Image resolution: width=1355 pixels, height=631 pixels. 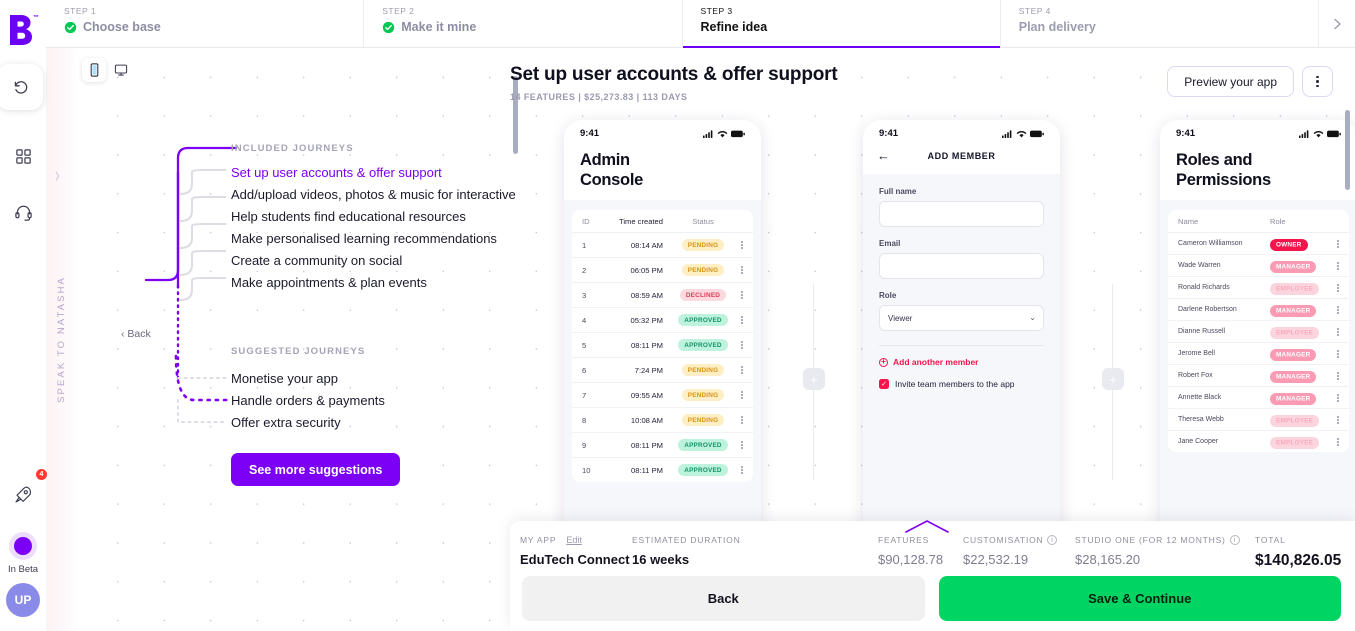 I want to click on stepper-next-button, so click(x=1337, y=23).